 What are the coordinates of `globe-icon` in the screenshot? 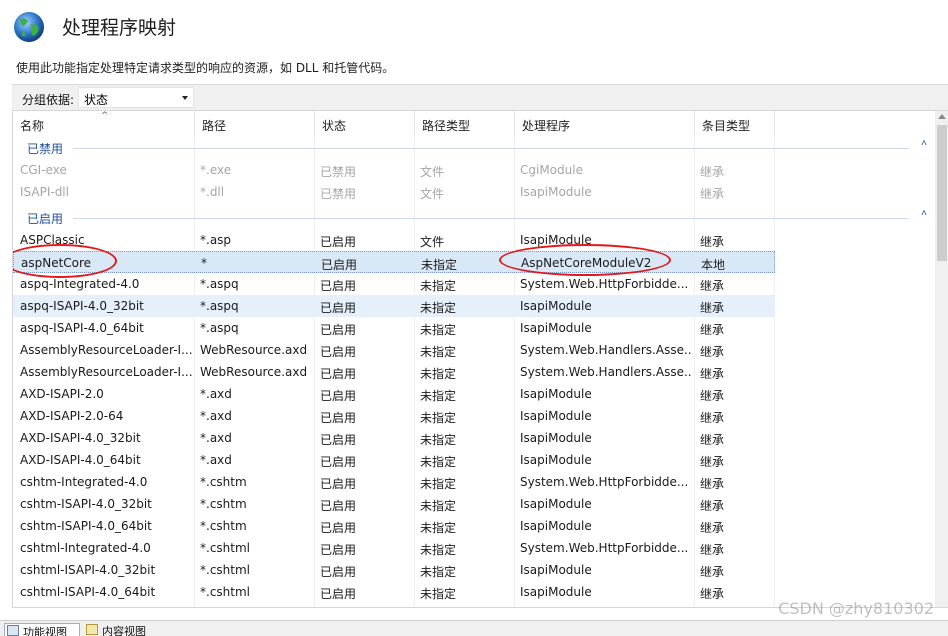 It's located at (29, 27).